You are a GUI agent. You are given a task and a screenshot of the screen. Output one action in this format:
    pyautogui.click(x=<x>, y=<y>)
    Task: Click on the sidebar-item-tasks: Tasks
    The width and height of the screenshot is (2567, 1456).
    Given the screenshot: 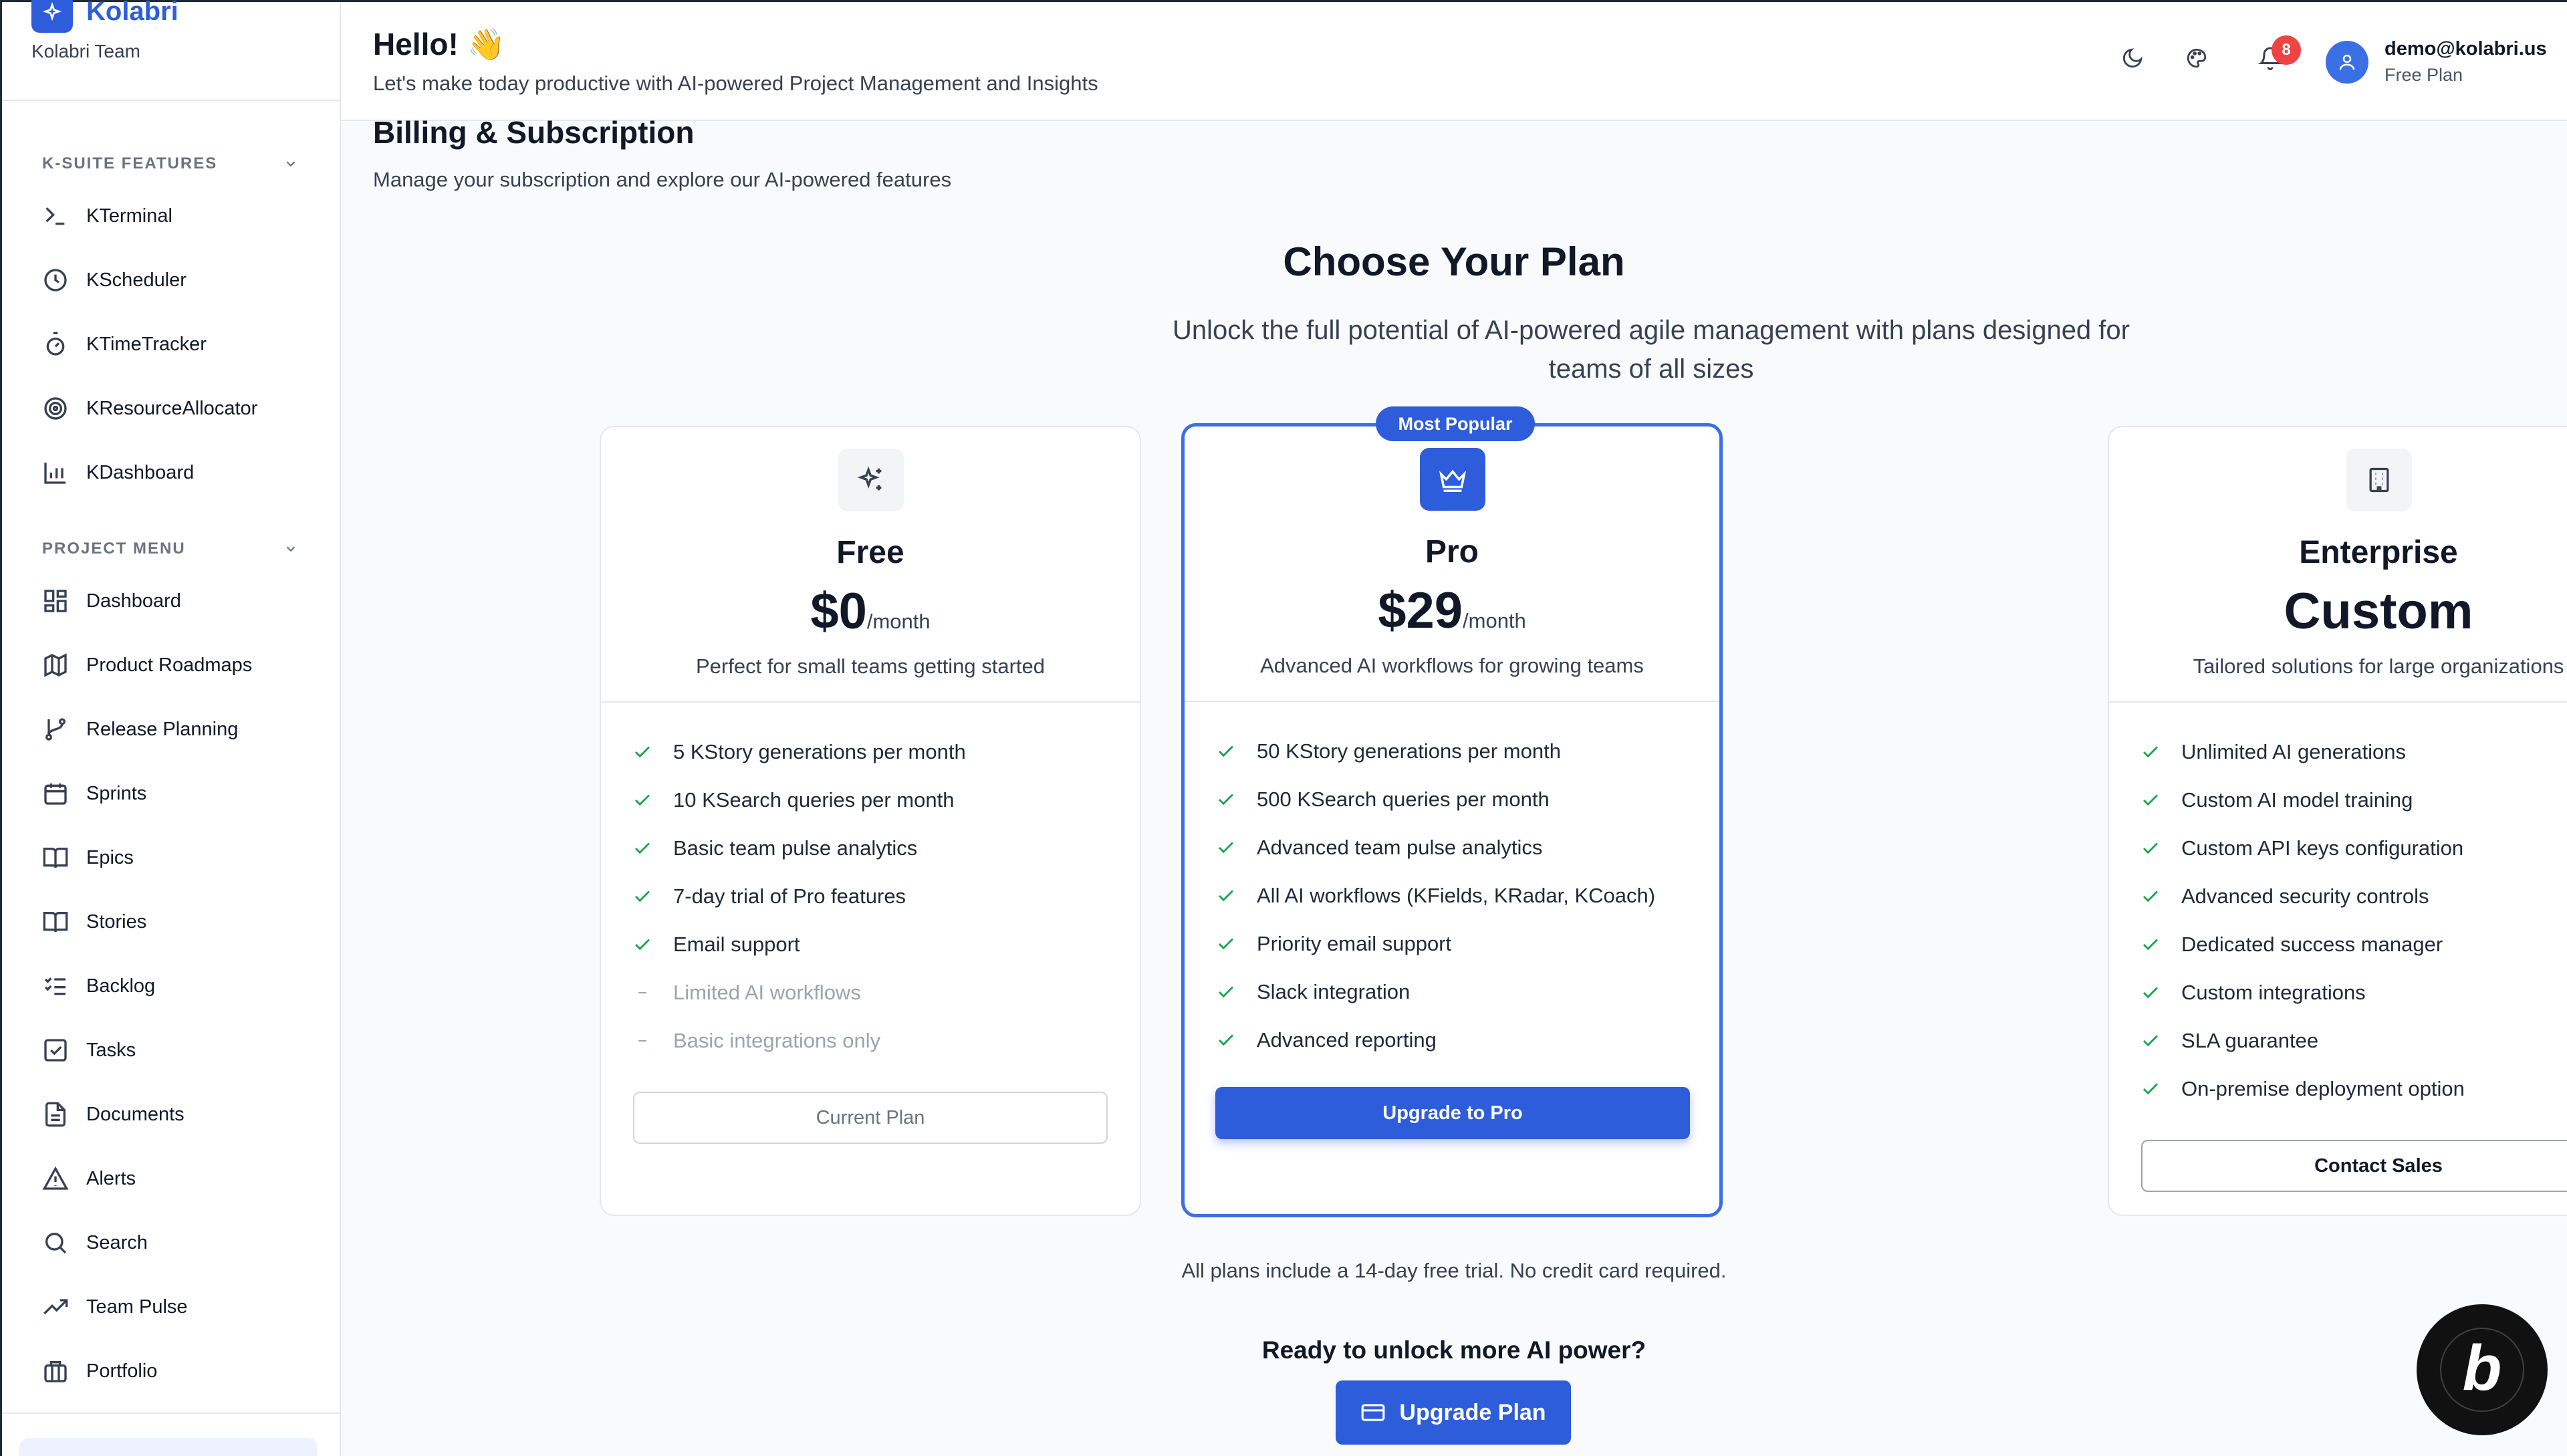 What is the action you would take?
    pyautogui.click(x=171, y=1050)
    